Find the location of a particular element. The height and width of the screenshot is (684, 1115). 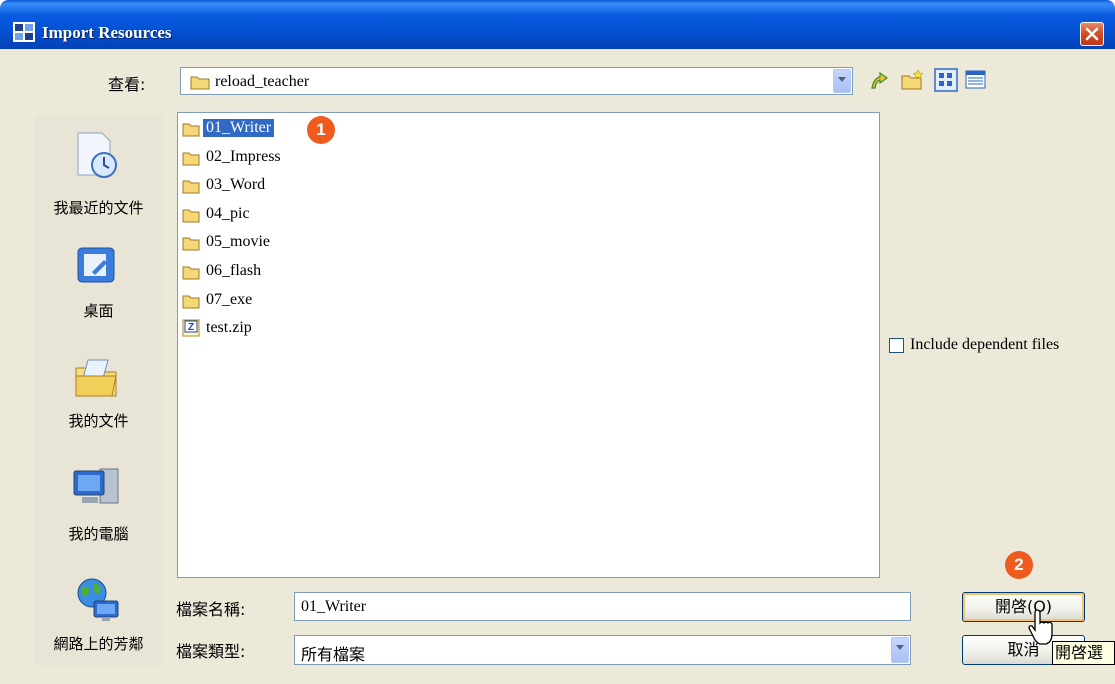

window-title: Import Resources is located at coordinates (107, 32).